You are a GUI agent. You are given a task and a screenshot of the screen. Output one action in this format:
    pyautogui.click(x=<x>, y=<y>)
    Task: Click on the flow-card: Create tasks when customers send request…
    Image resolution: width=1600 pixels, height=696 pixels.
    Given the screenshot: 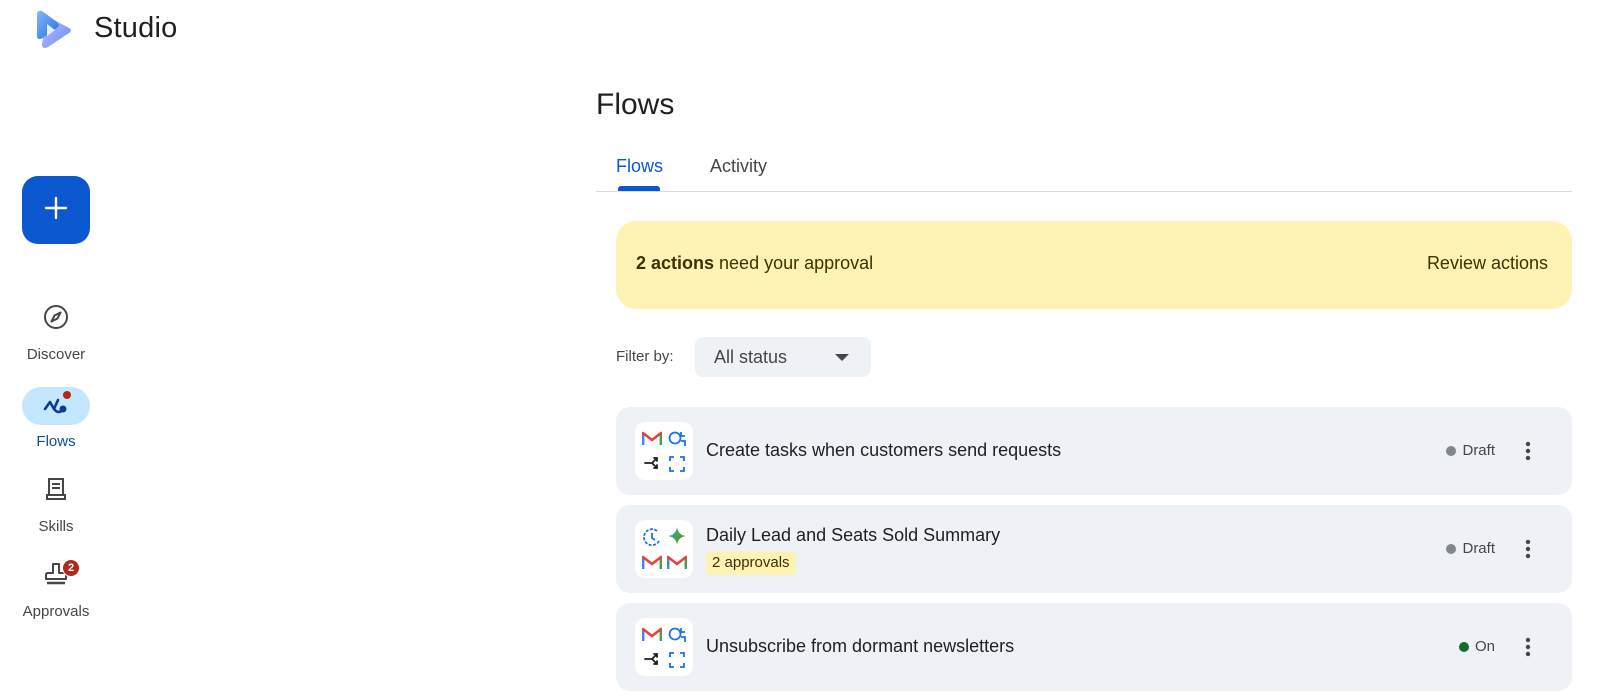 What is the action you would take?
    pyautogui.click(x=1094, y=451)
    